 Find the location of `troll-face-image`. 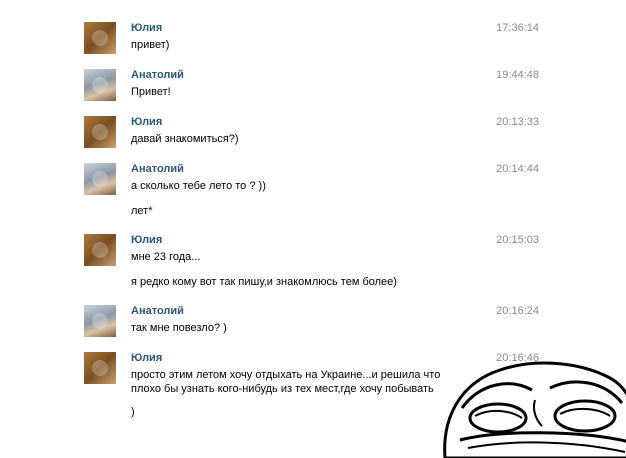

troll-face-image is located at coordinates (534, 409).